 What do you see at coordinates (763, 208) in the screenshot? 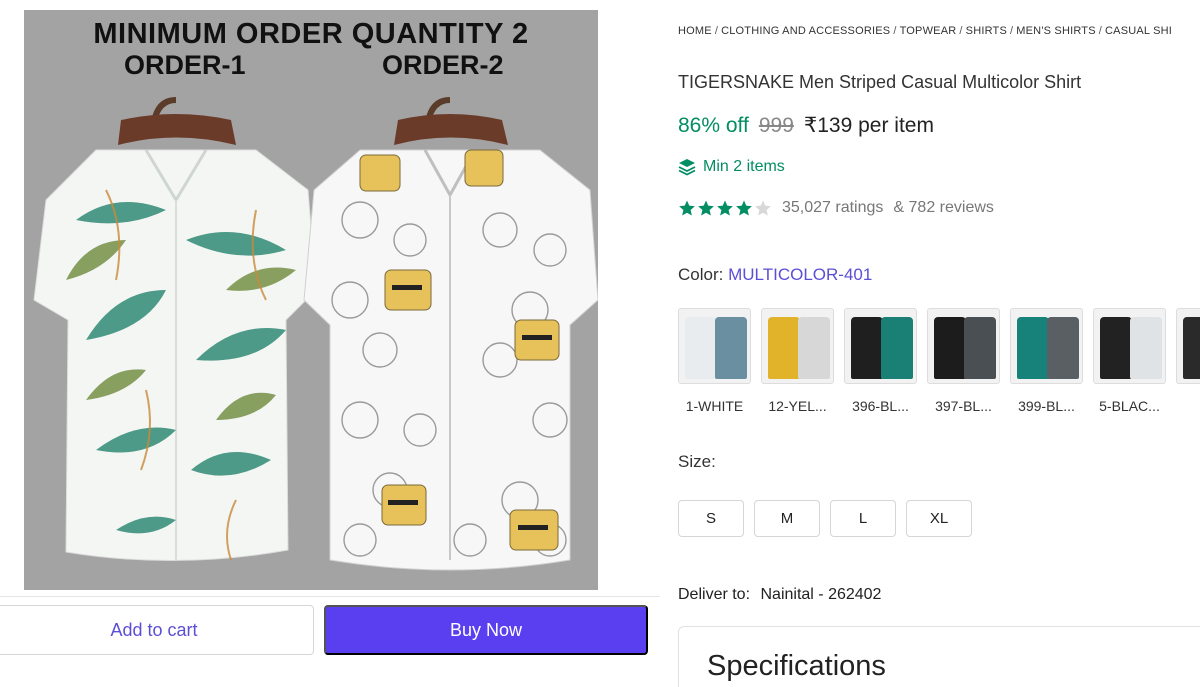
I see `star-empty-icon` at bounding box center [763, 208].